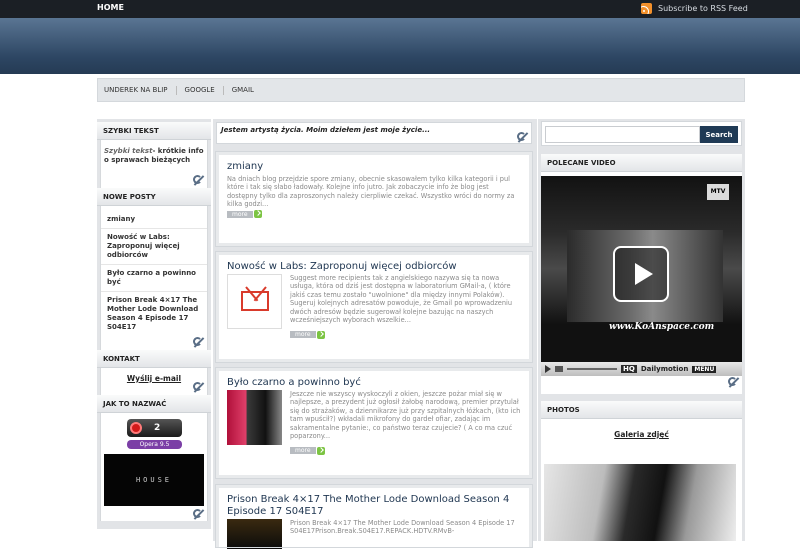  What do you see at coordinates (629, 369) in the screenshot?
I see `hq-button: HQ` at bounding box center [629, 369].